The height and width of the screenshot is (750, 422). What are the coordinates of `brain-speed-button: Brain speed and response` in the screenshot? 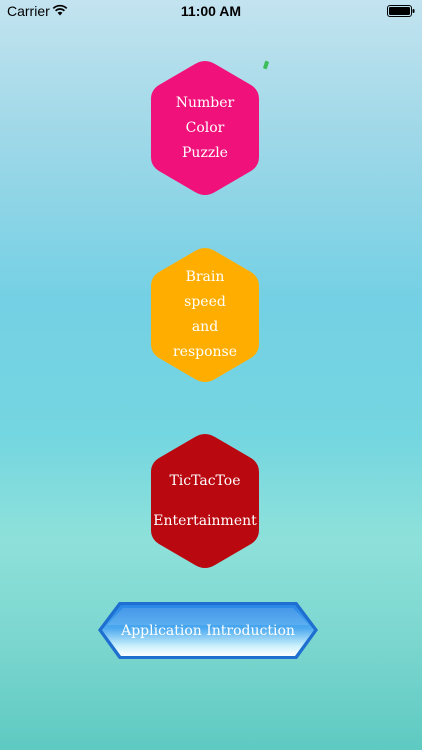 It's located at (205, 315).